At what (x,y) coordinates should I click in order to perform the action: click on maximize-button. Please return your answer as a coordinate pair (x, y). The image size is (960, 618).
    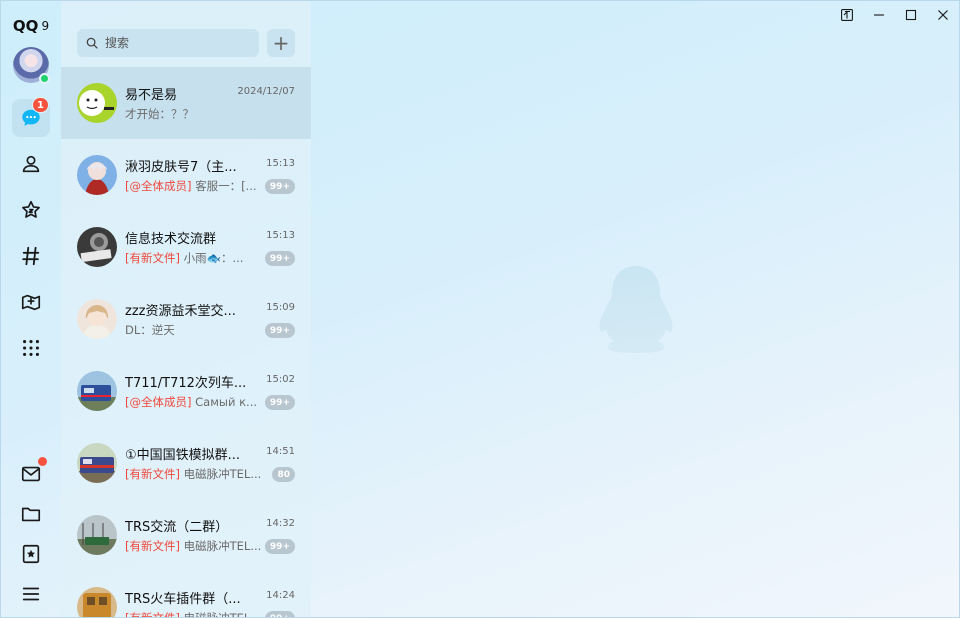
    Looking at the image, I should click on (911, 15).